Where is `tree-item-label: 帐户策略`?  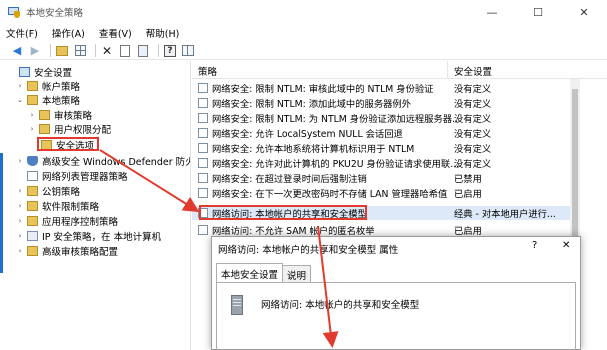
tree-item-label: 帐户策略 is located at coordinates (61, 87).